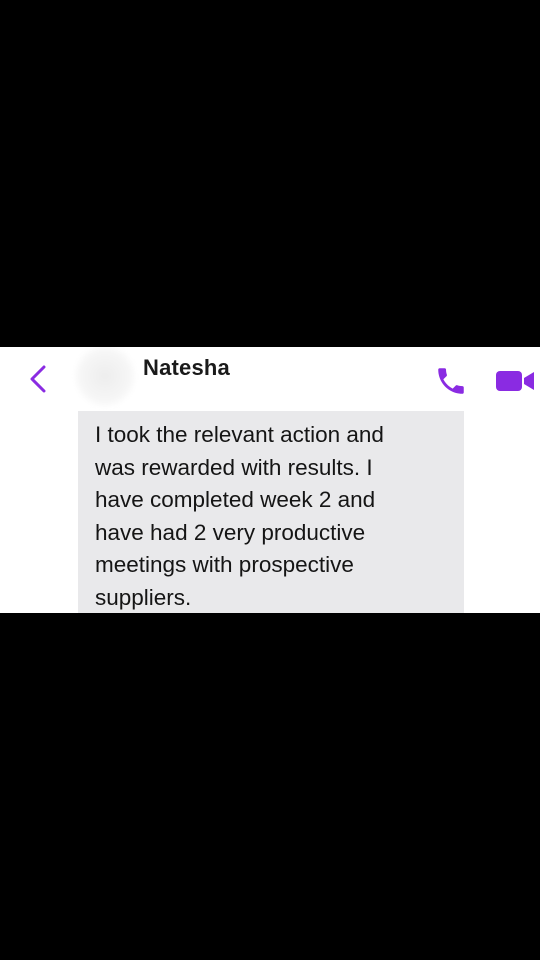 The width and height of the screenshot is (540, 960). I want to click on call-button, so click(451, 381).